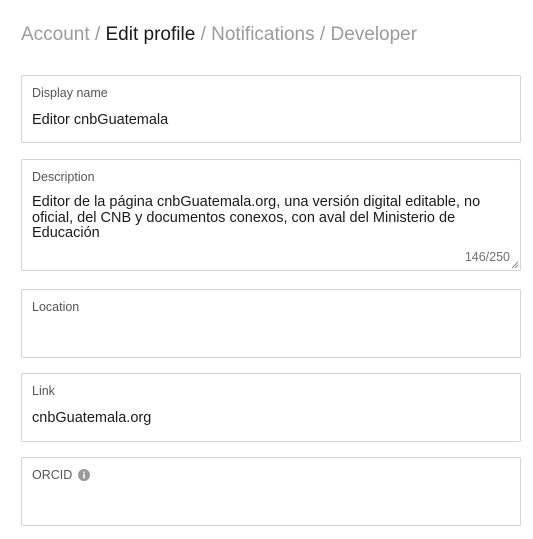  Describe the element at coordinates (84, 475) in the screenshot. I see `info-icon` at that location.